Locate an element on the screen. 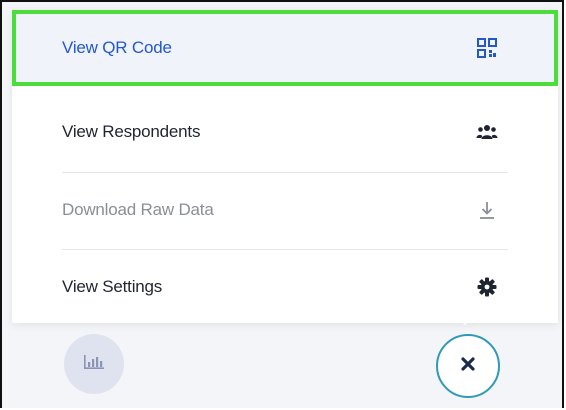 The height and width of the screenshot is (410, 566). menu-item-label: View Settings is located at coordinates (112, 286).